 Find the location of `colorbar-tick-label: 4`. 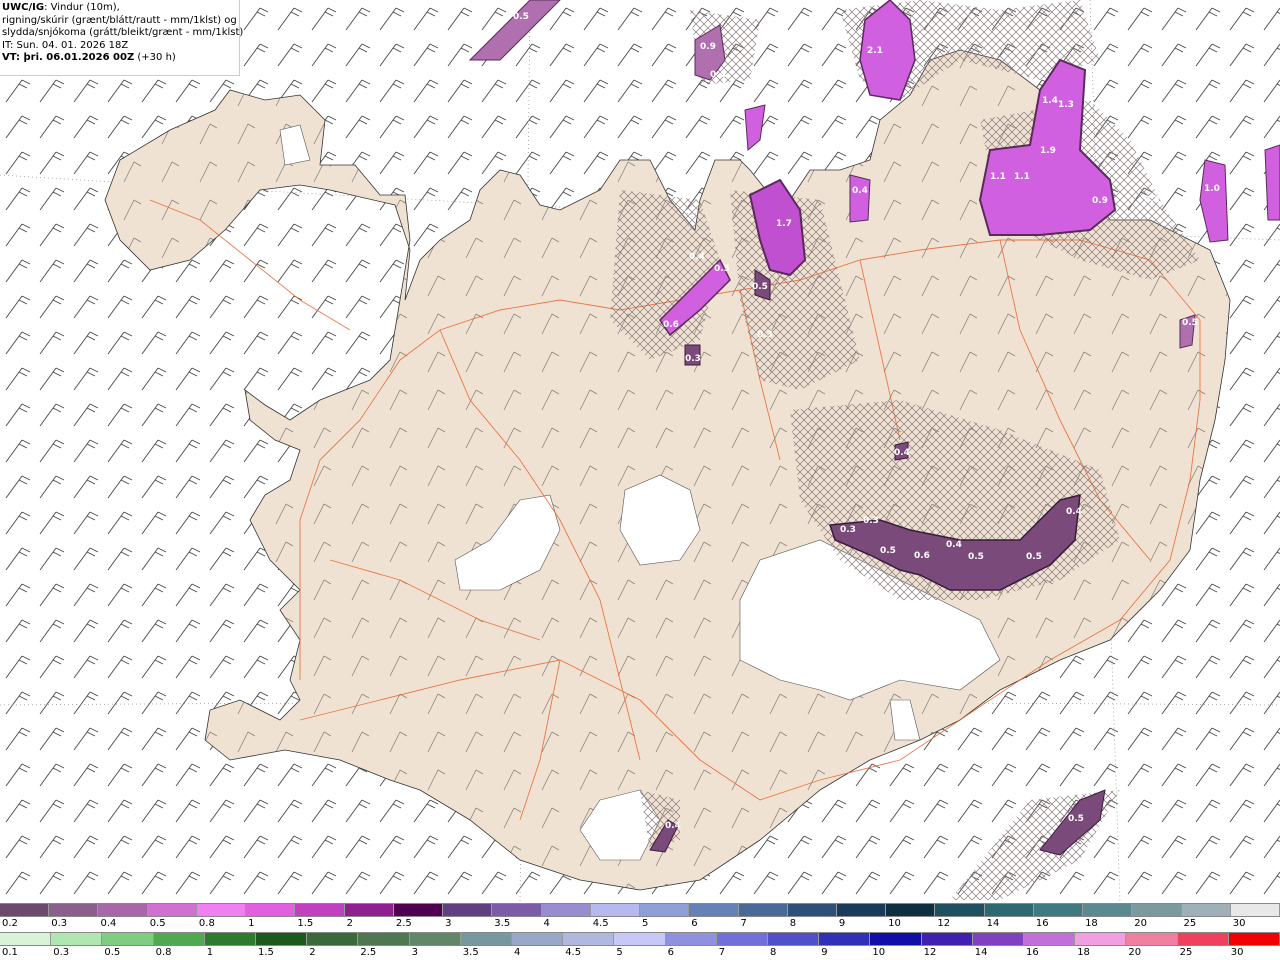

colorbar-tick-label: 4 is located at coordinates (517, 952).